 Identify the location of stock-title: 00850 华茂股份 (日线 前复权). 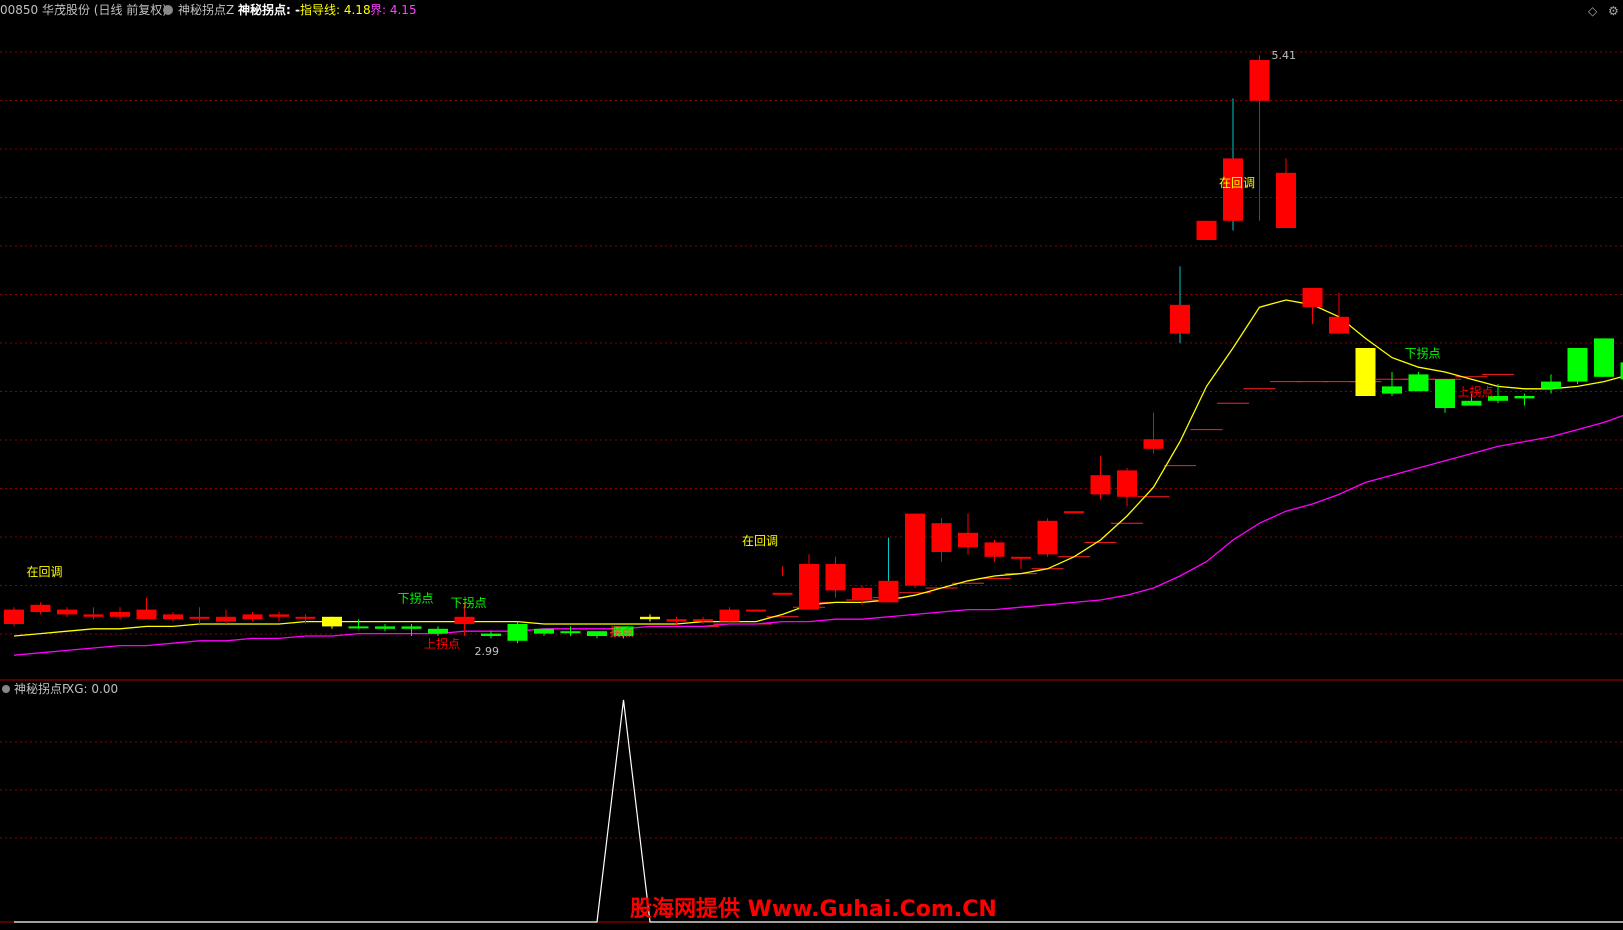
(83, 9).